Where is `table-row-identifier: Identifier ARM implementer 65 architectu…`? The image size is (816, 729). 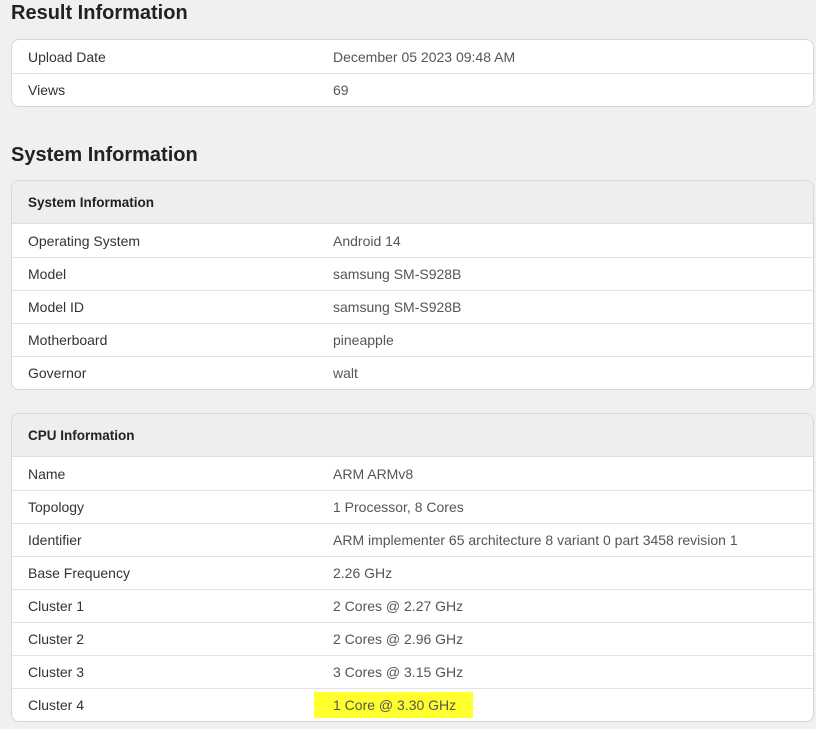 table-row-identifier: Identifier ARM implementer 65 architectu… is located at coordinates (412, 539).